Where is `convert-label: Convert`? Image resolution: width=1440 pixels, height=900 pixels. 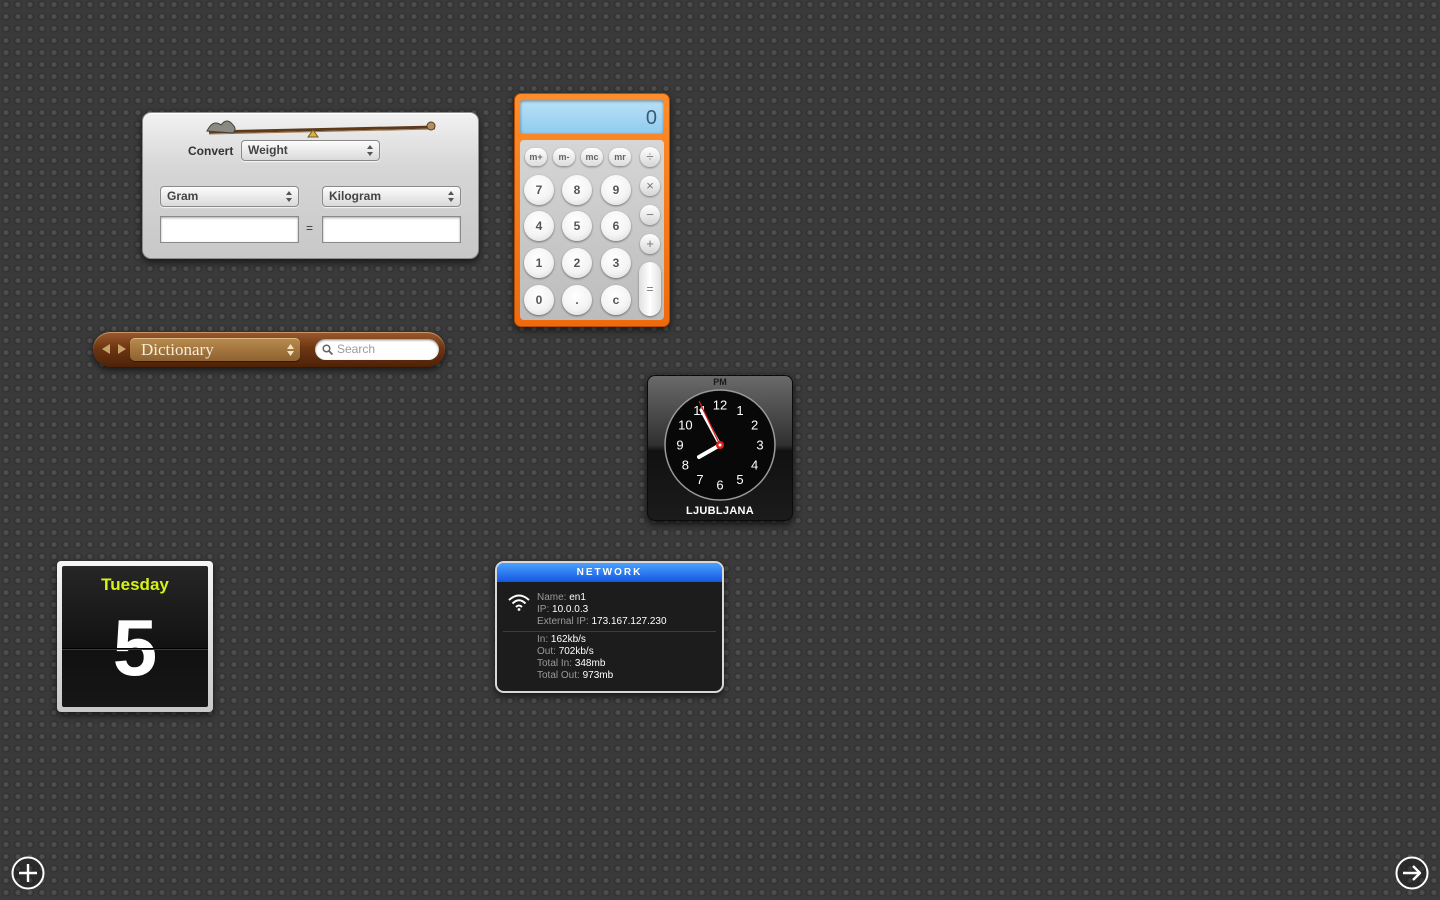
convert-label: Convert is located at coordinates (211, 151).